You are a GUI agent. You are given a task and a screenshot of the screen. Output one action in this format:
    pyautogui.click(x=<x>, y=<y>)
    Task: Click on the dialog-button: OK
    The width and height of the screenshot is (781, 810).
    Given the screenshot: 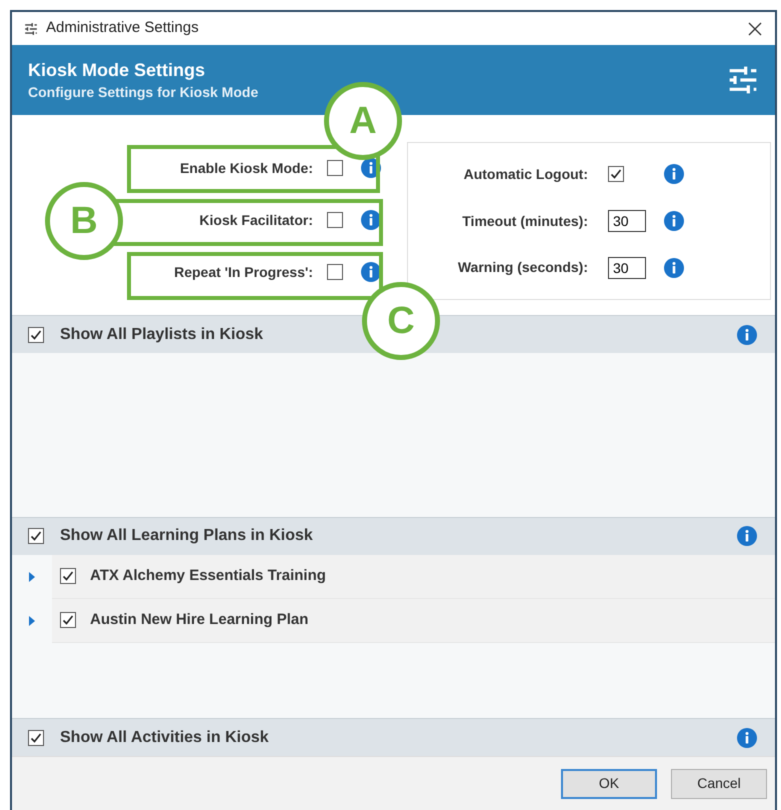 What is the action you would take?
    pyautogui.click(x=609, y=783)
    